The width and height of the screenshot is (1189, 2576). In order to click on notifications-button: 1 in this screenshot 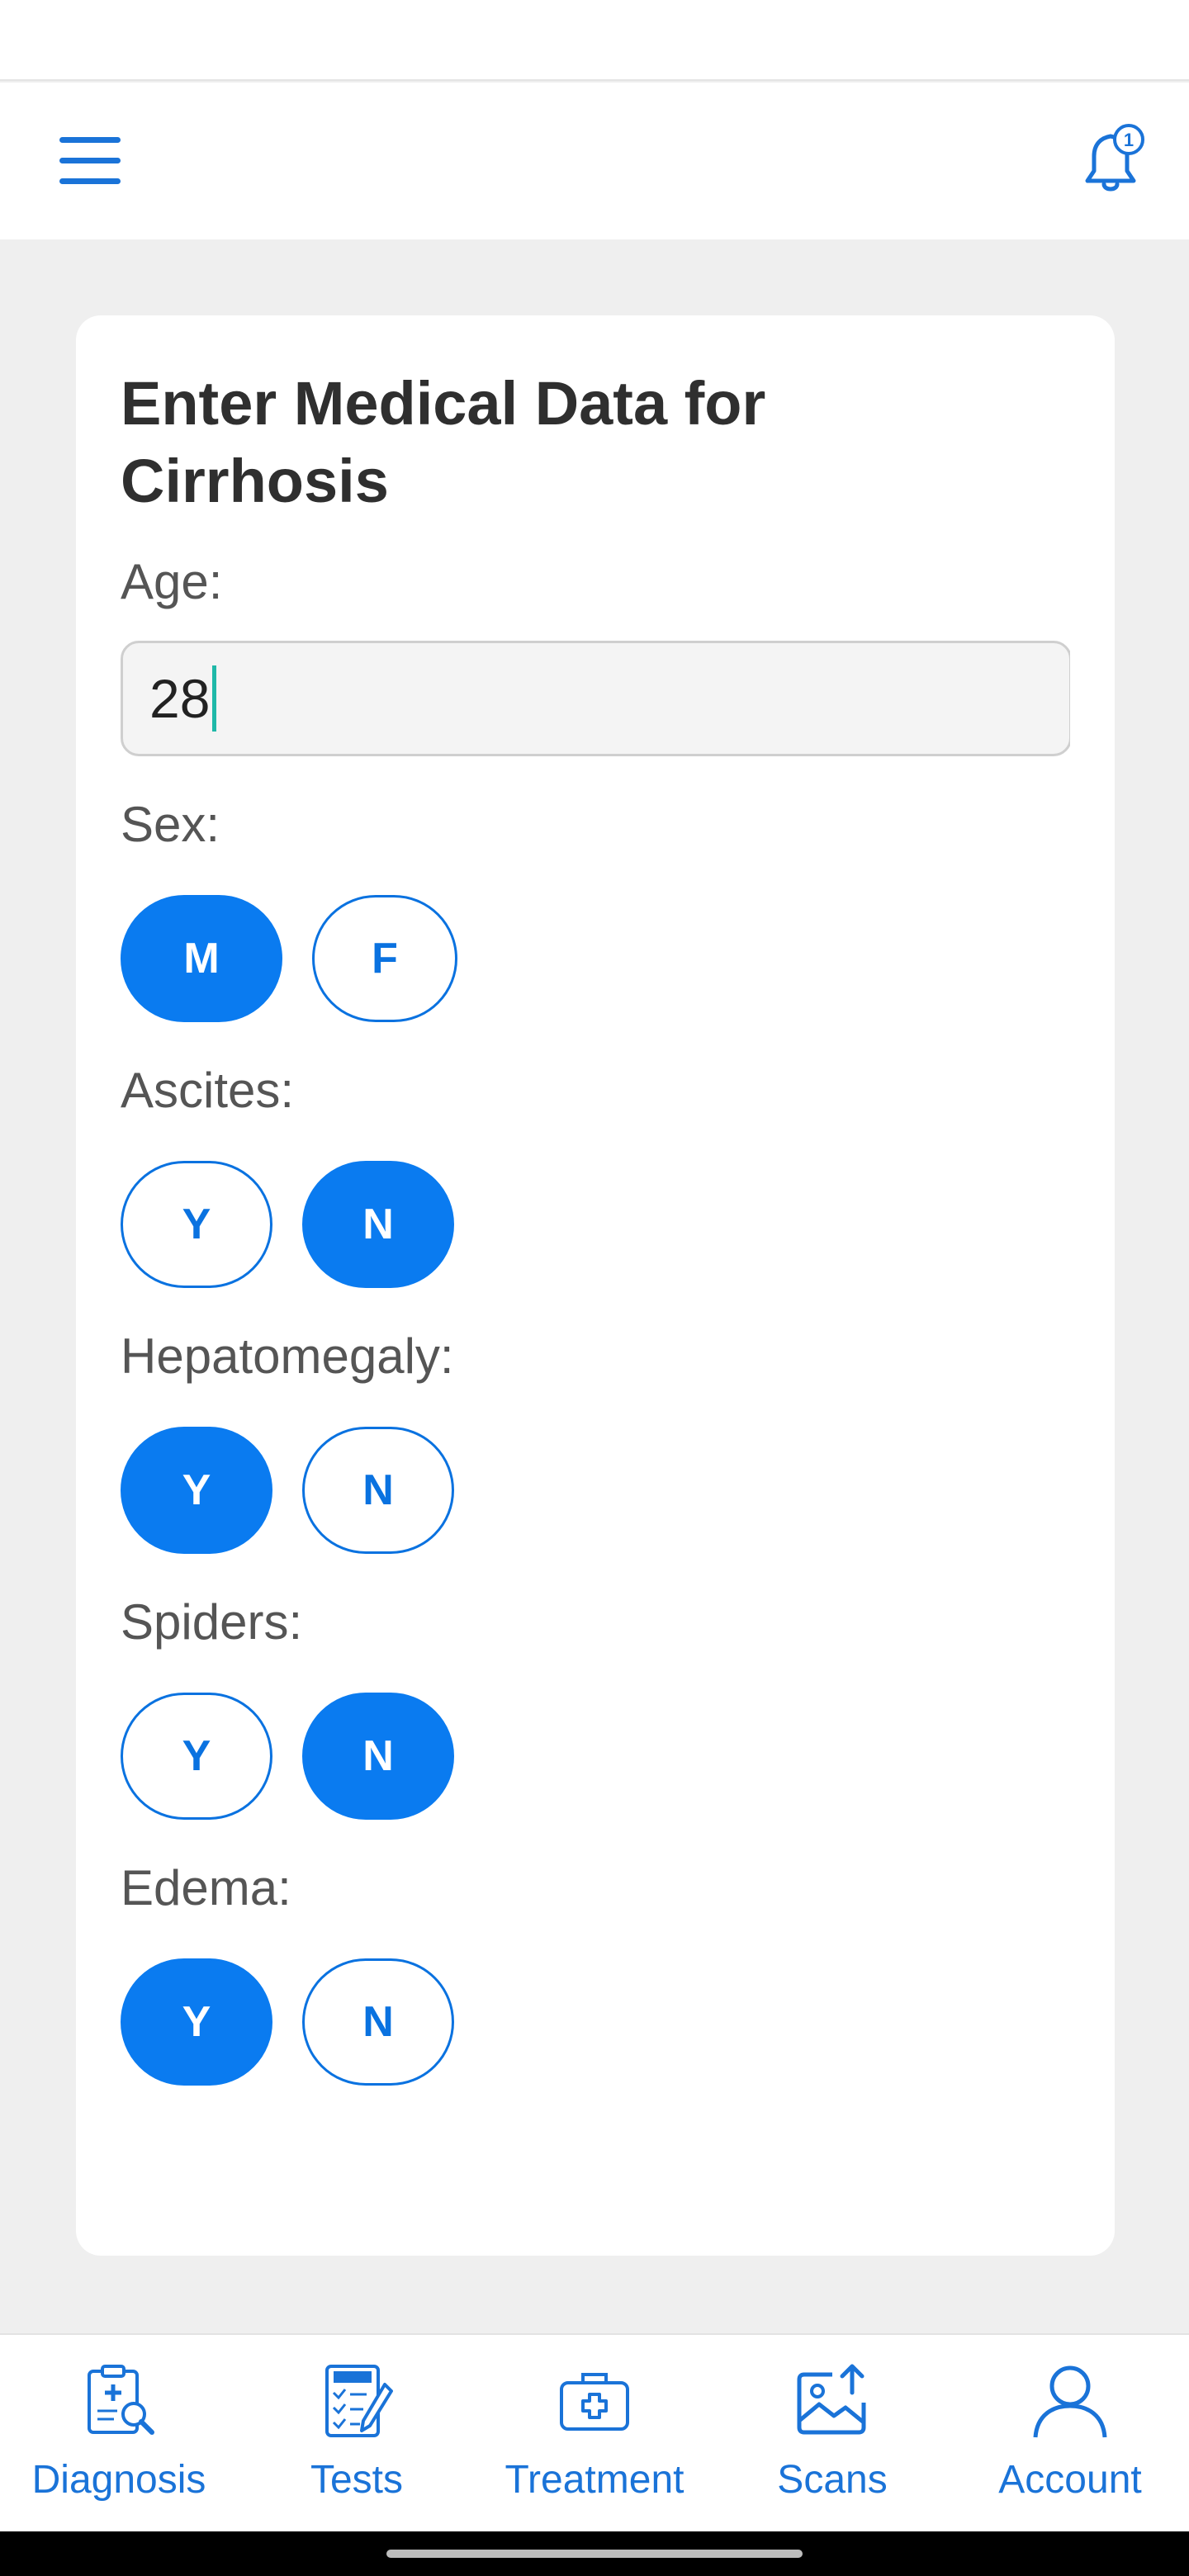, I will do `click(1110, 161)`.